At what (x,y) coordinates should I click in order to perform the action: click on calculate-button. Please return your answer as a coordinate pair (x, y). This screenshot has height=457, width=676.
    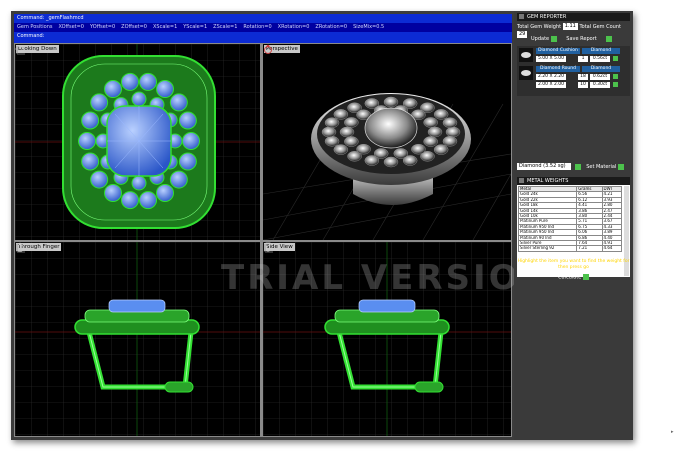
    Looking at the image, I should click on (585, 277).